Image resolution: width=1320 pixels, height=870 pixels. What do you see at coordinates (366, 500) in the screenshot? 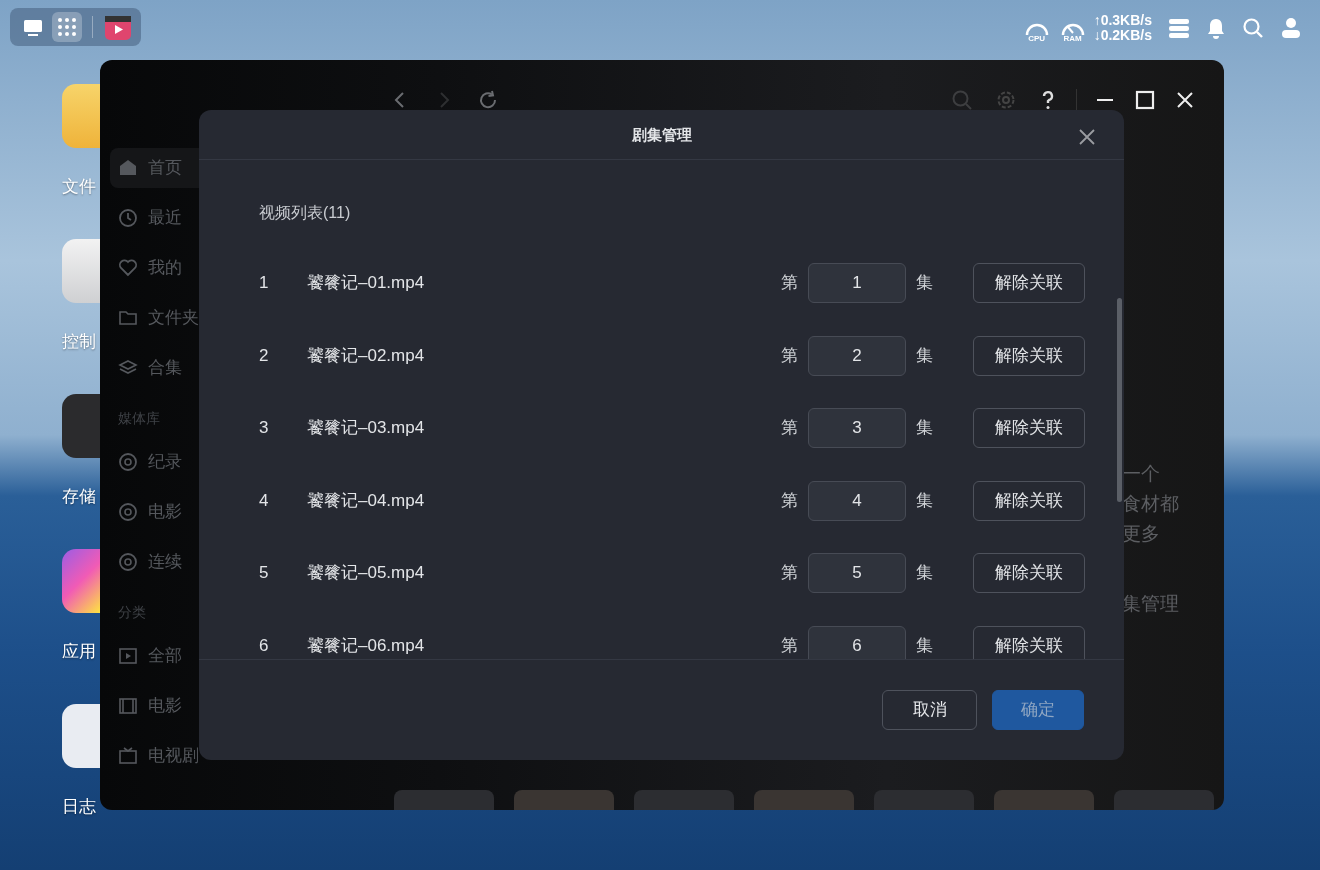
I see `file-name: 饕餮记–04.mp4` at bounding box center [366, 500].